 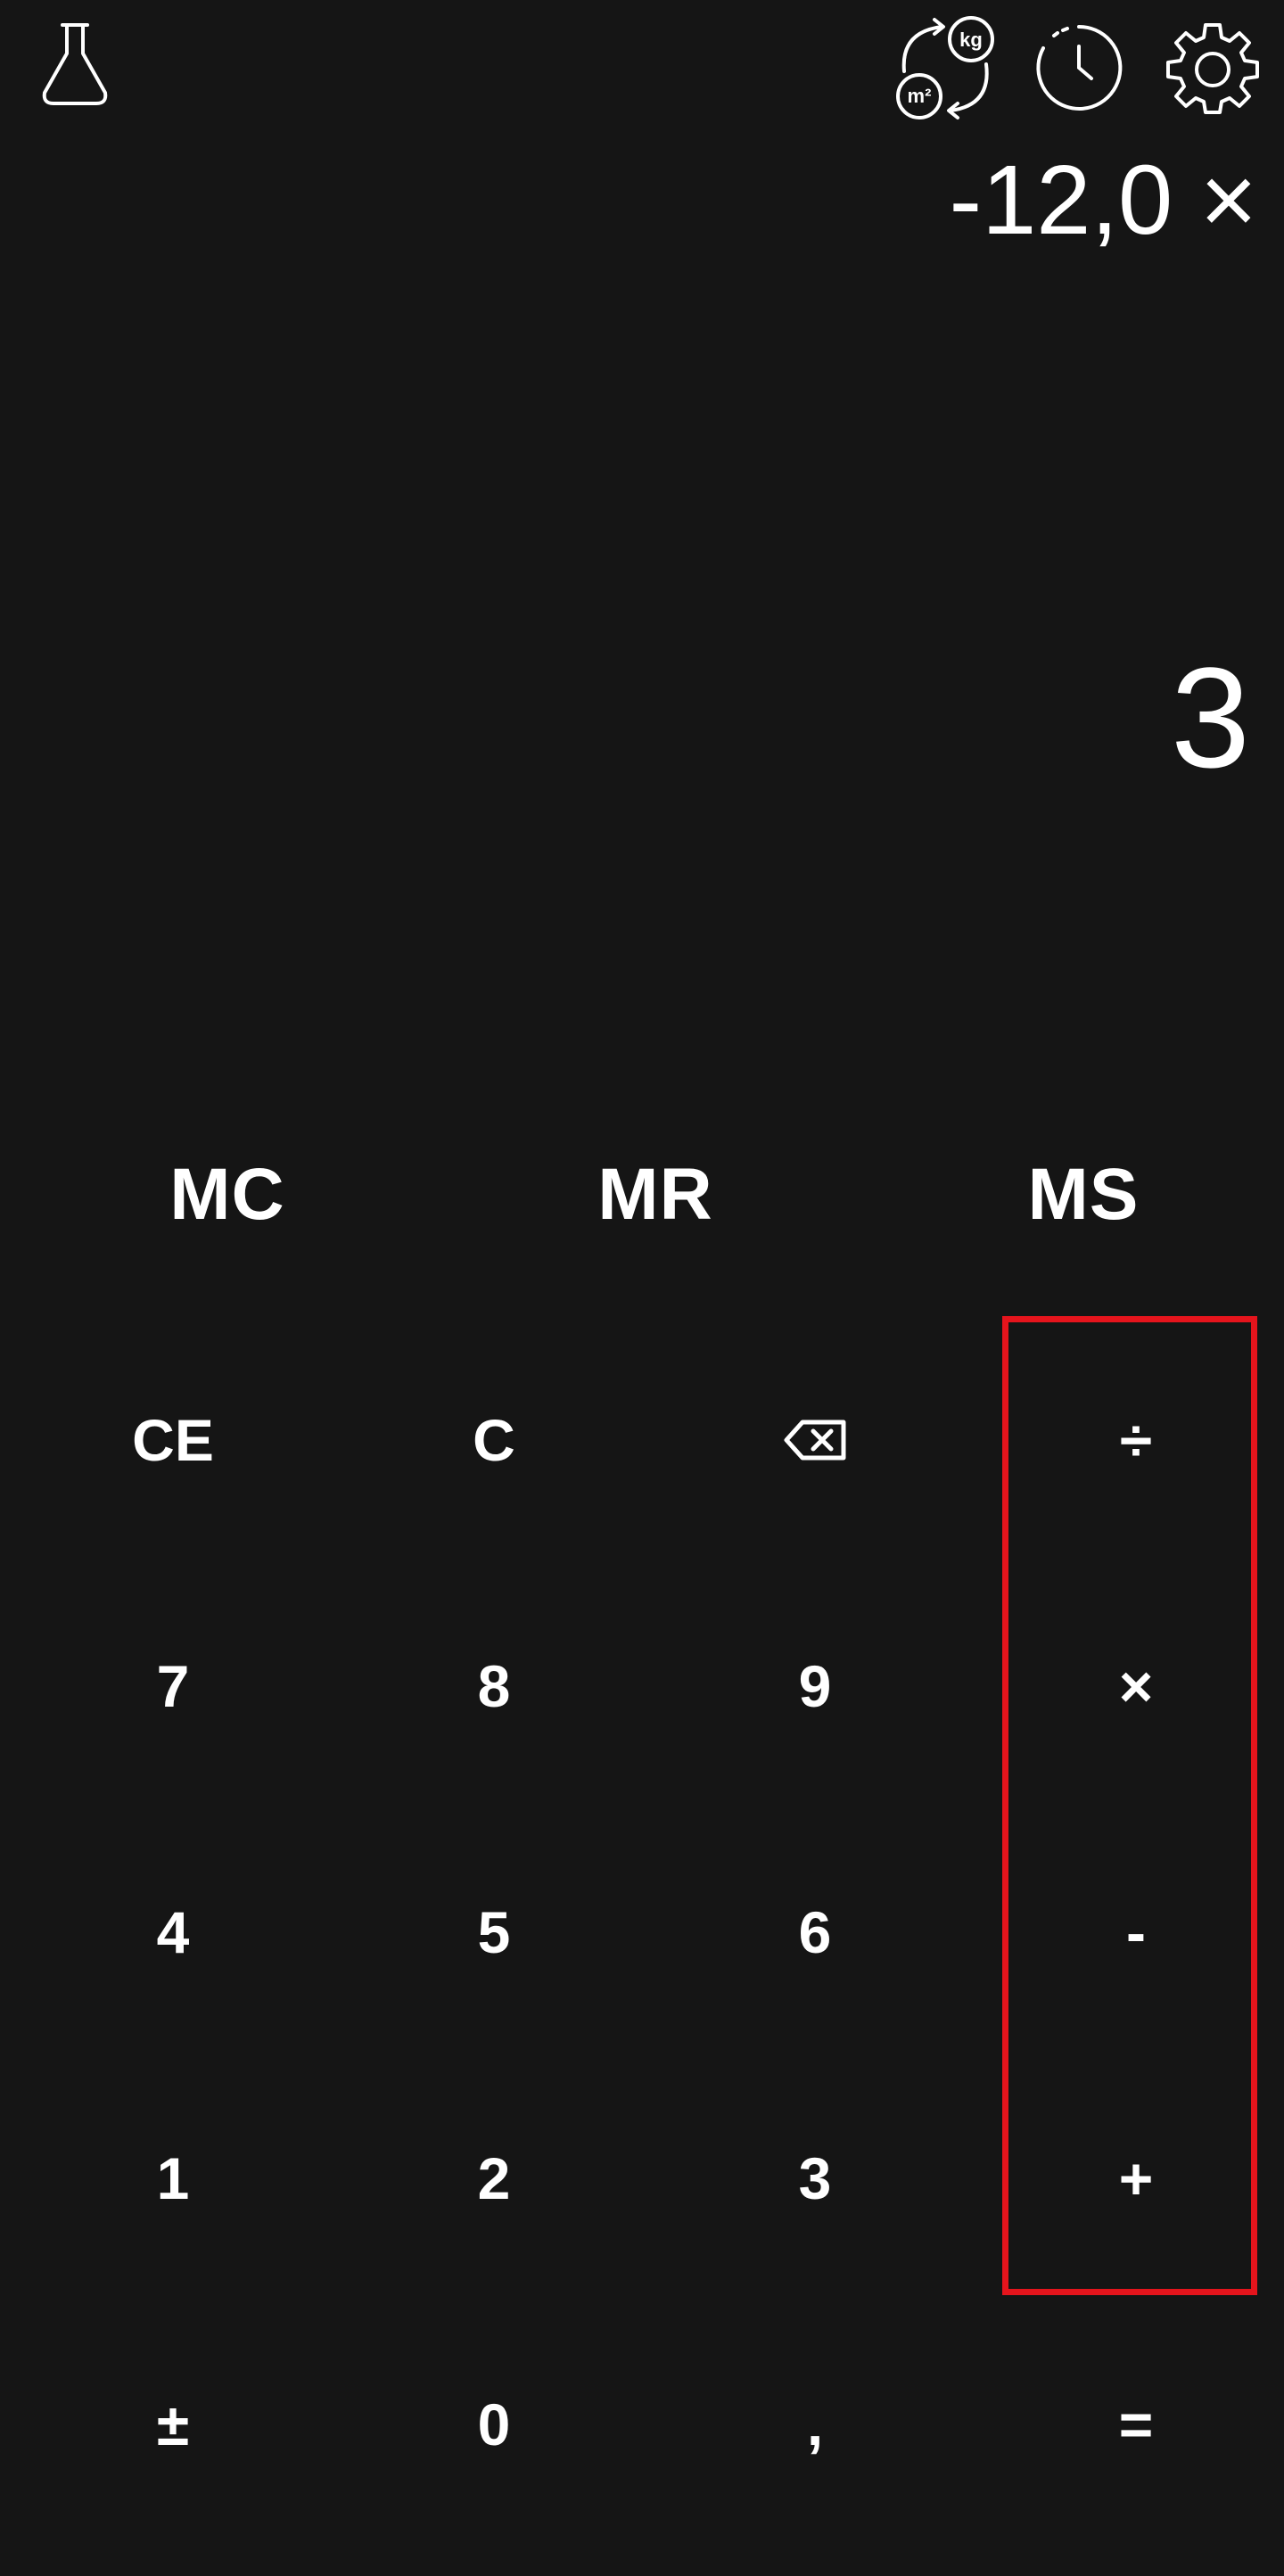 What do you see at coordinates (172, 1932) in the screenshot?
I see `digit-4-button: 4` at bounding box center [172, 1932].